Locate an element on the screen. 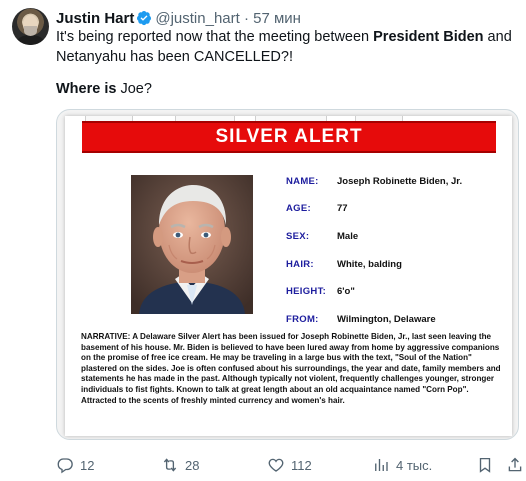  reply-icon is located at coordinates (65, 466).